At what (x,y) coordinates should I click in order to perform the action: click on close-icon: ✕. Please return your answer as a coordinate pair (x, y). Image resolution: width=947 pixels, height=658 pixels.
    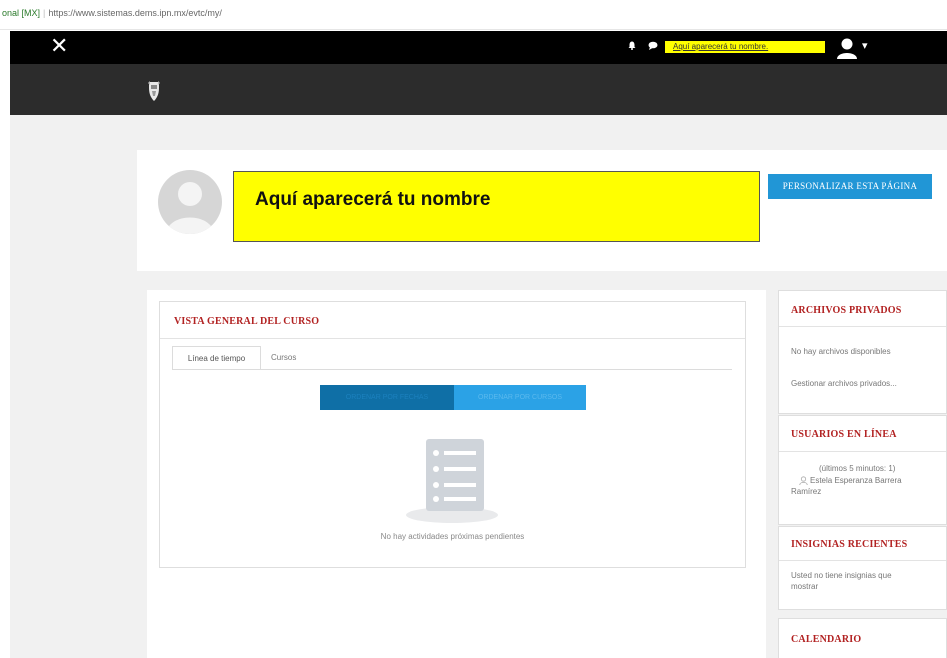
    Looking at the image, I should click on (59, 46).